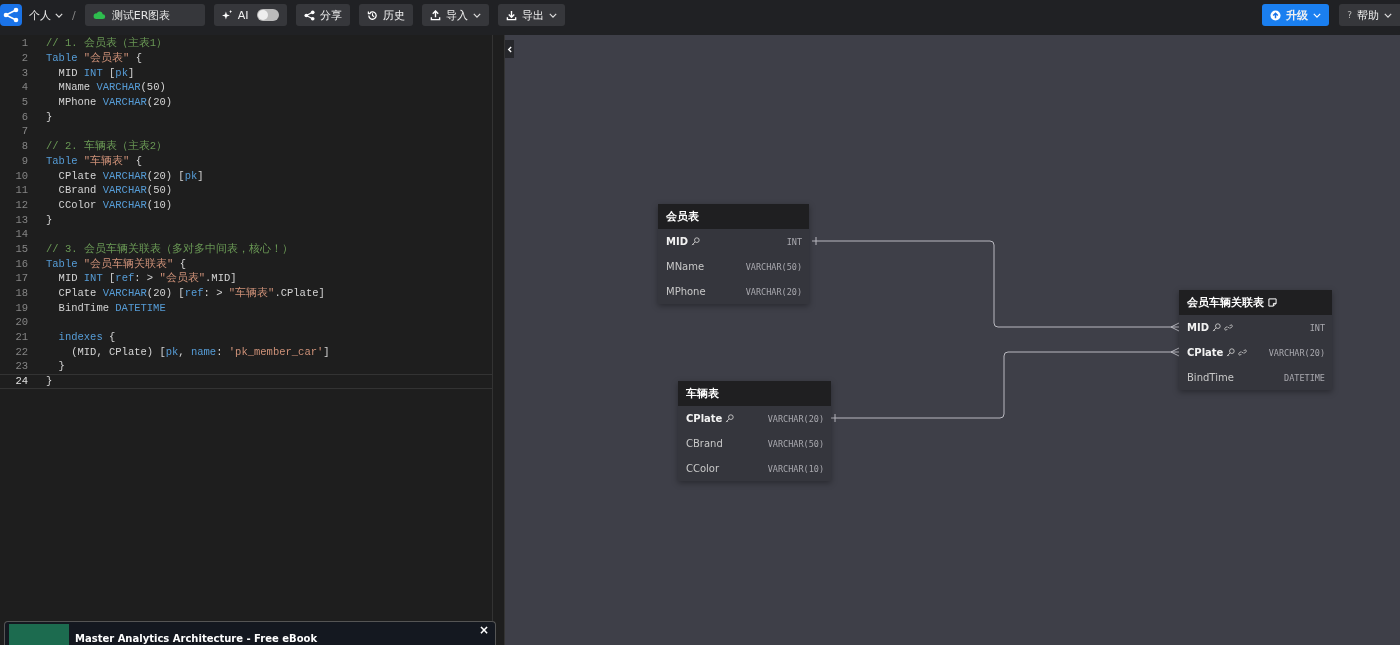 This screenshot has width=1400, height=645. Describe the element at coordinates (24, 131) in the screenshot. I see `line-number: 7` at that location.